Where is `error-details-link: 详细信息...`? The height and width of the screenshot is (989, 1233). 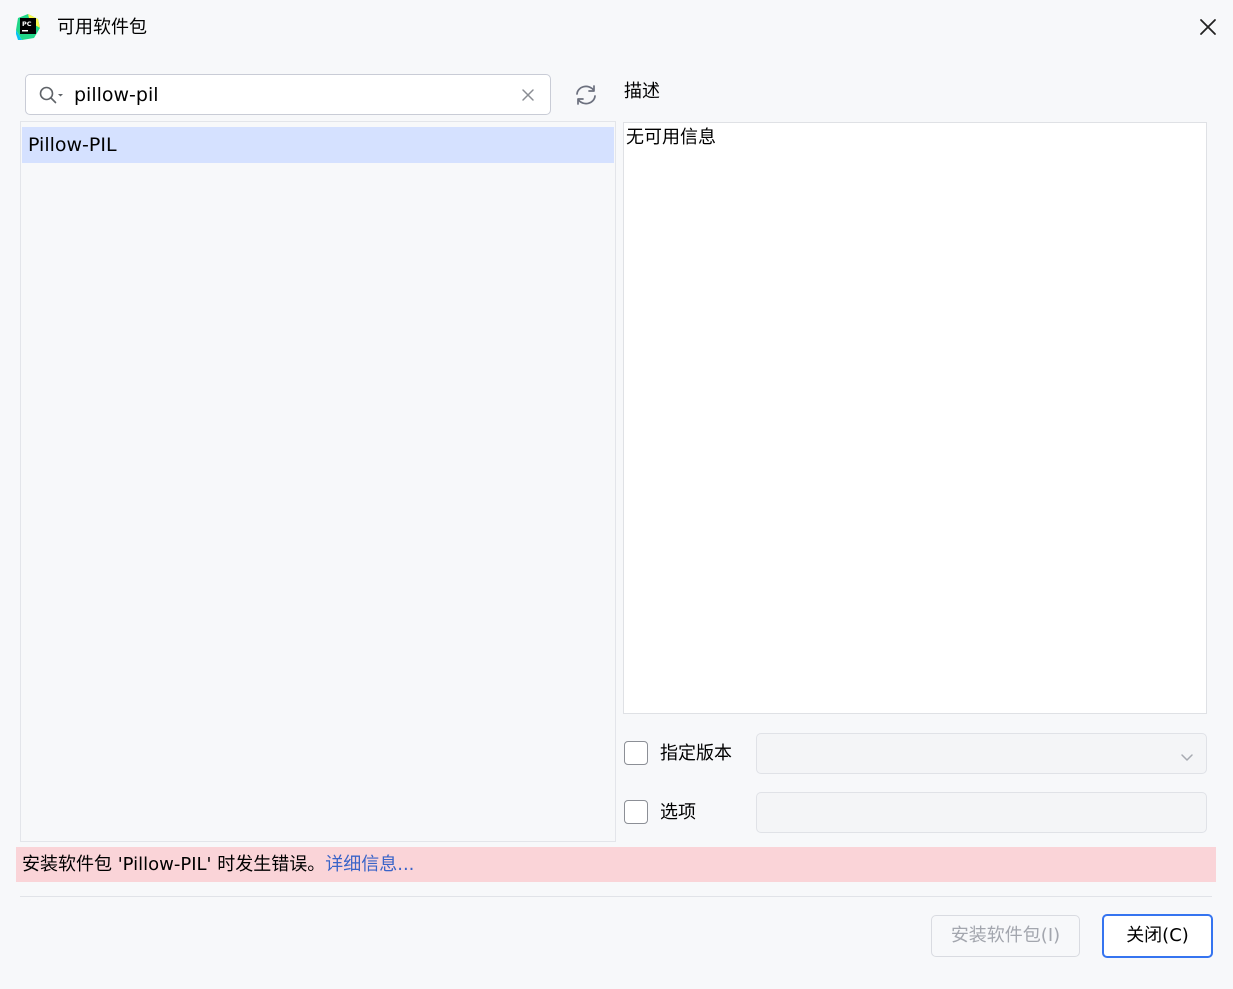
error-details-link: 详细信息... is located at coordinates (369, 864).